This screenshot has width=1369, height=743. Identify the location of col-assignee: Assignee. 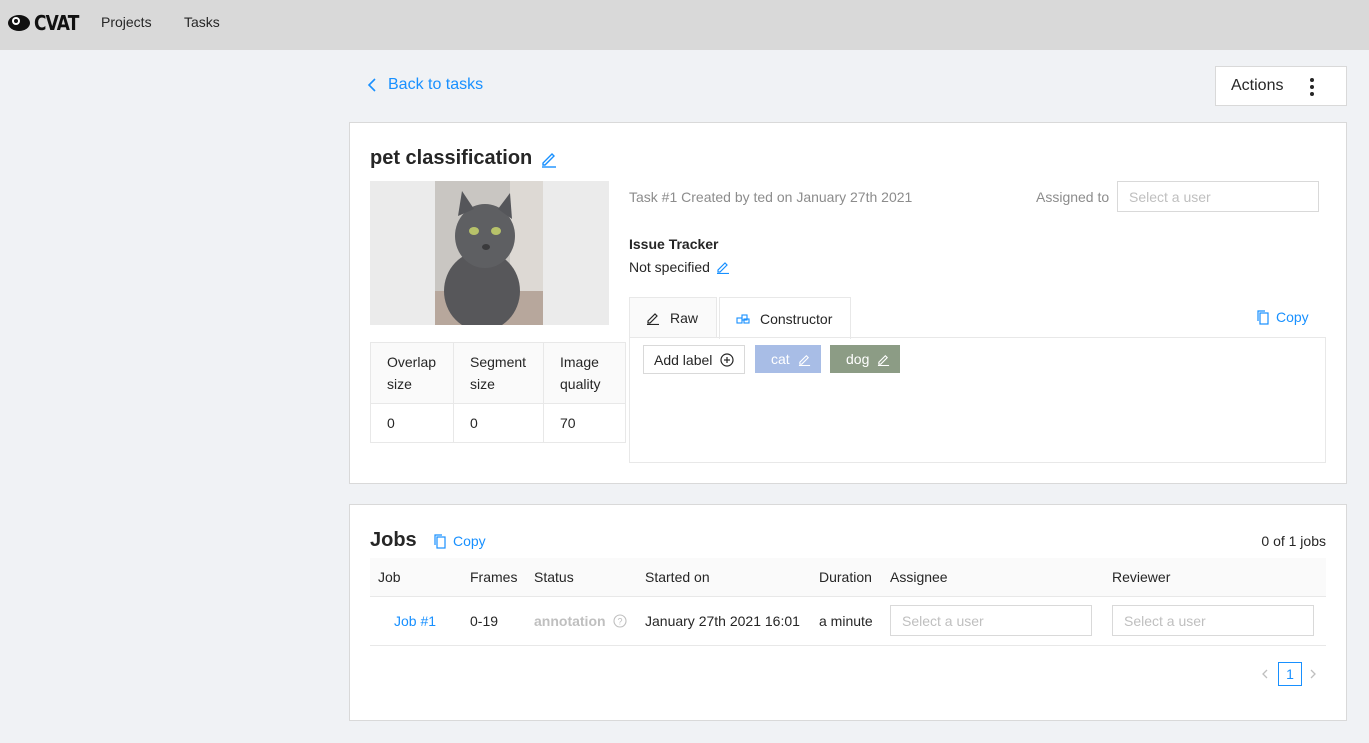
(993, 577).